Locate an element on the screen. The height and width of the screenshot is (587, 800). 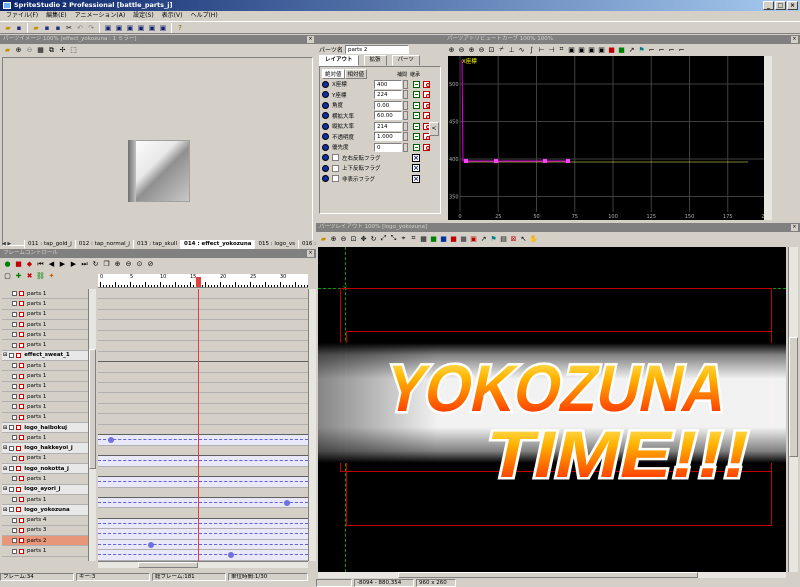
zoom-x-icon: ⊕ is located at coordinates (471, 49).